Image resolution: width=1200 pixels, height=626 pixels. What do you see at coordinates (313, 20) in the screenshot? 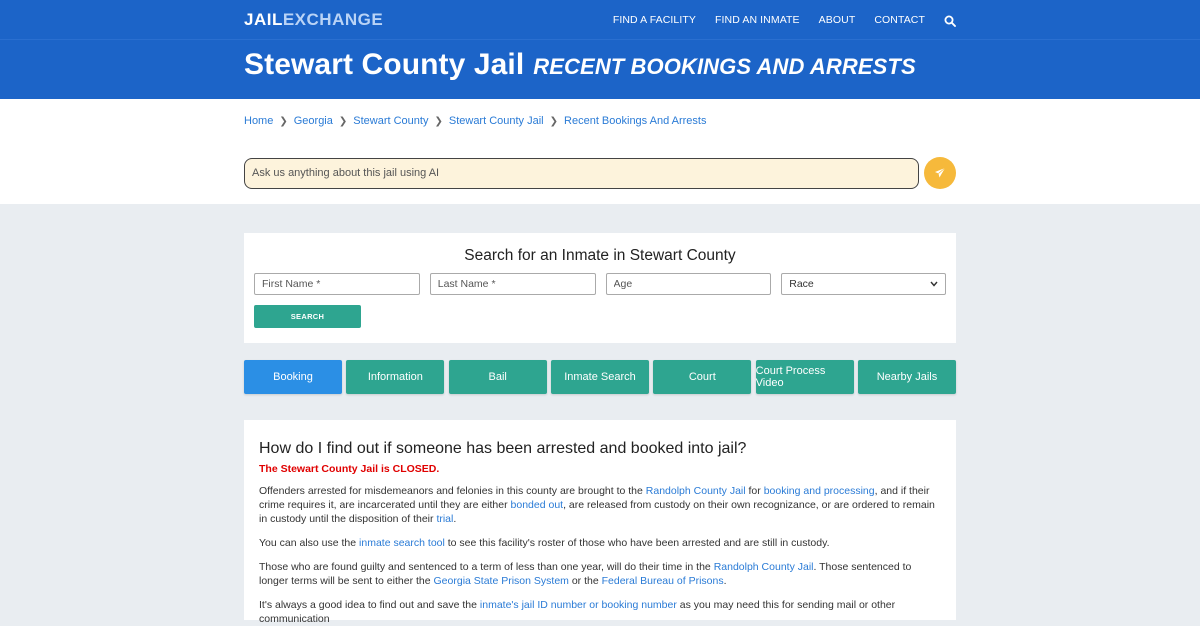
I see `site-logo: JAILEXCHANGE` at bounding box center [313, 20].